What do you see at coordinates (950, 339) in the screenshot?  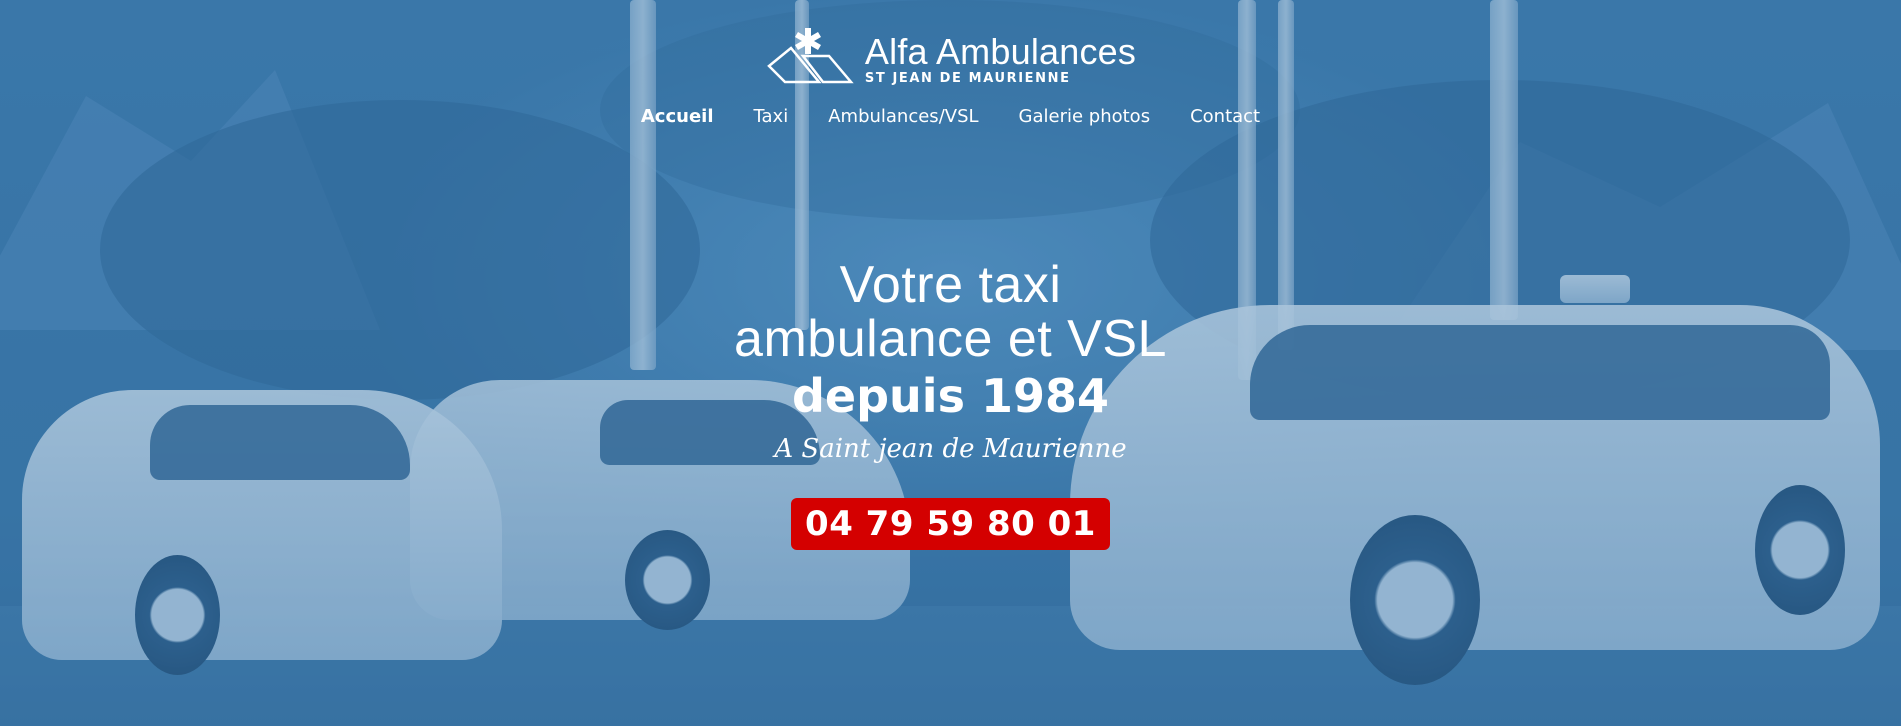 I see `hero-heading-line2: ambulance et VSL` at bounding box center [950, 339].